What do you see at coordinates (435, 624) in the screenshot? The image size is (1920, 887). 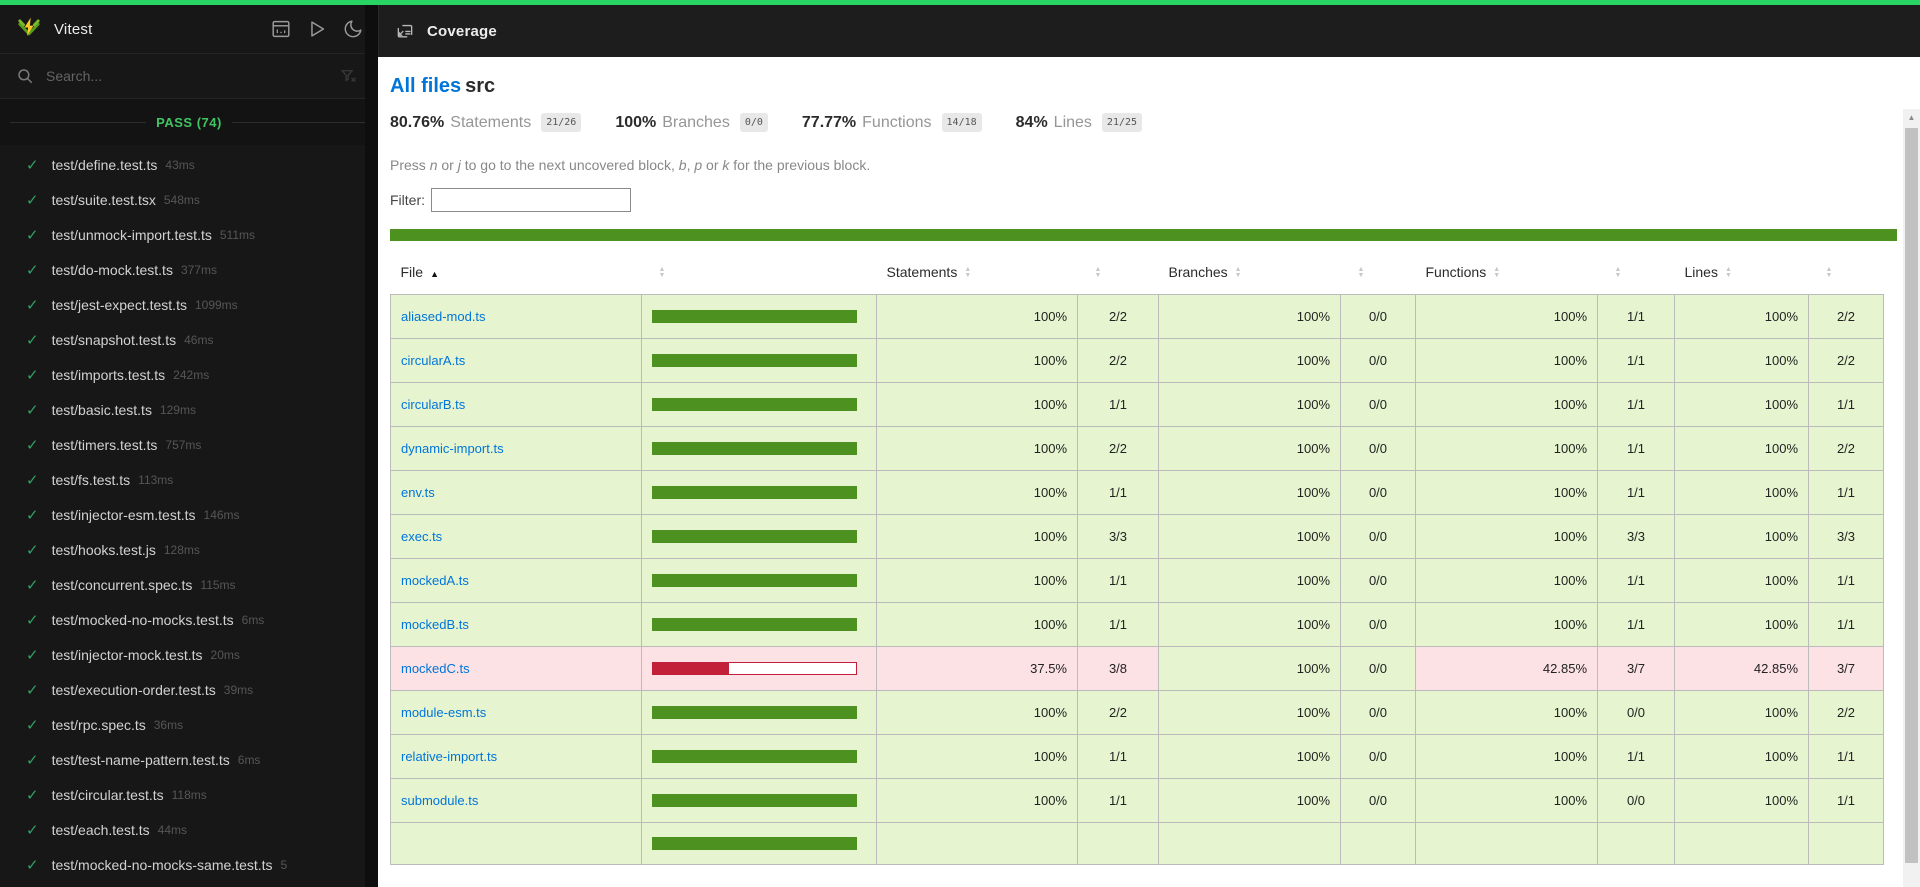 I see `file-link: mockedB.ts` at bounding box center [435, 624].